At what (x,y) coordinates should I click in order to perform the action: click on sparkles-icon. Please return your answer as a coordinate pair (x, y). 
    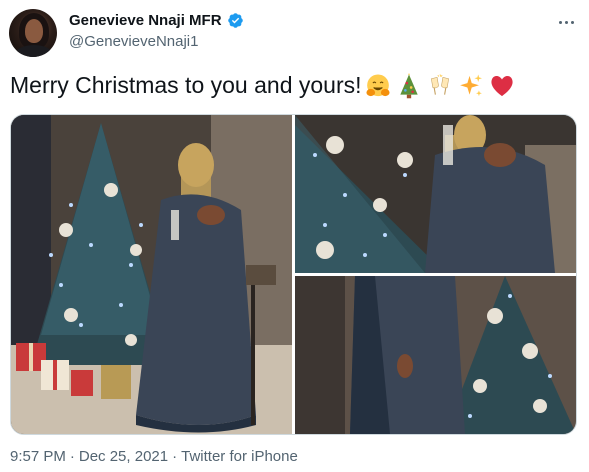
    Looking at the image, I should click on (470, 84).